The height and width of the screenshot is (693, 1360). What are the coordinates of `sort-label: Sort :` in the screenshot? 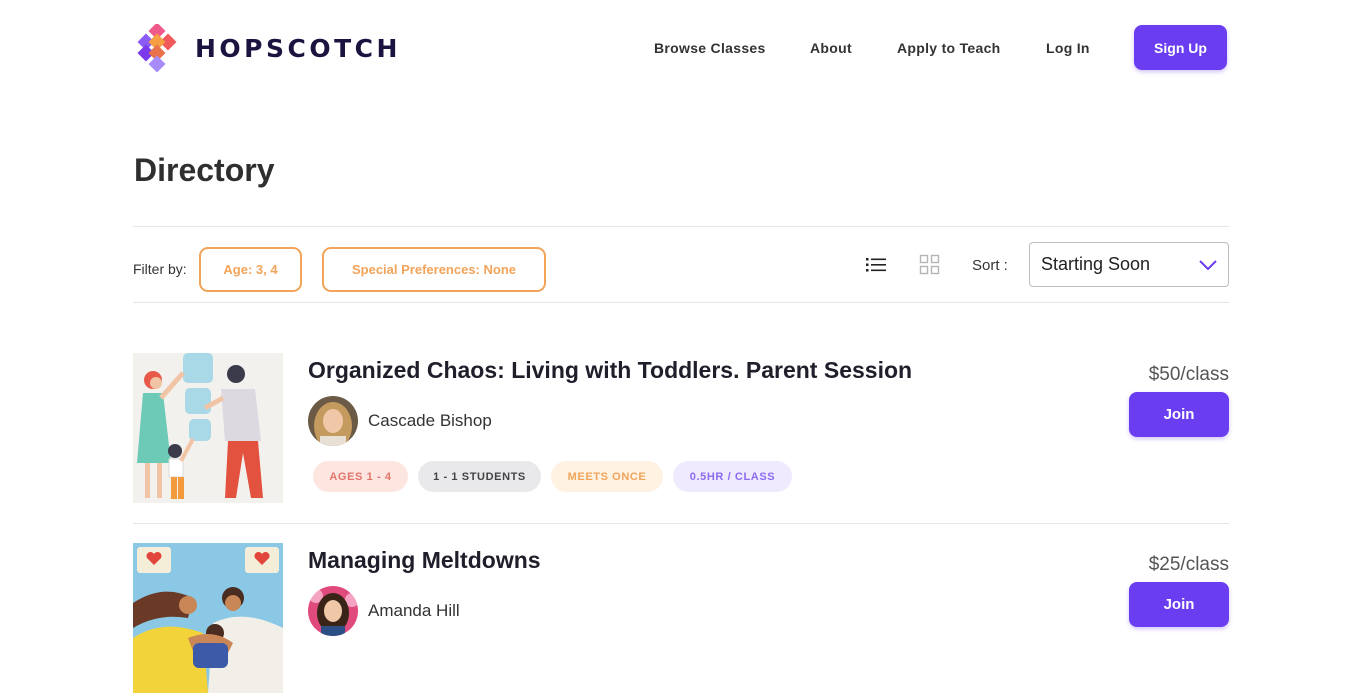 It's located at (990, 265).